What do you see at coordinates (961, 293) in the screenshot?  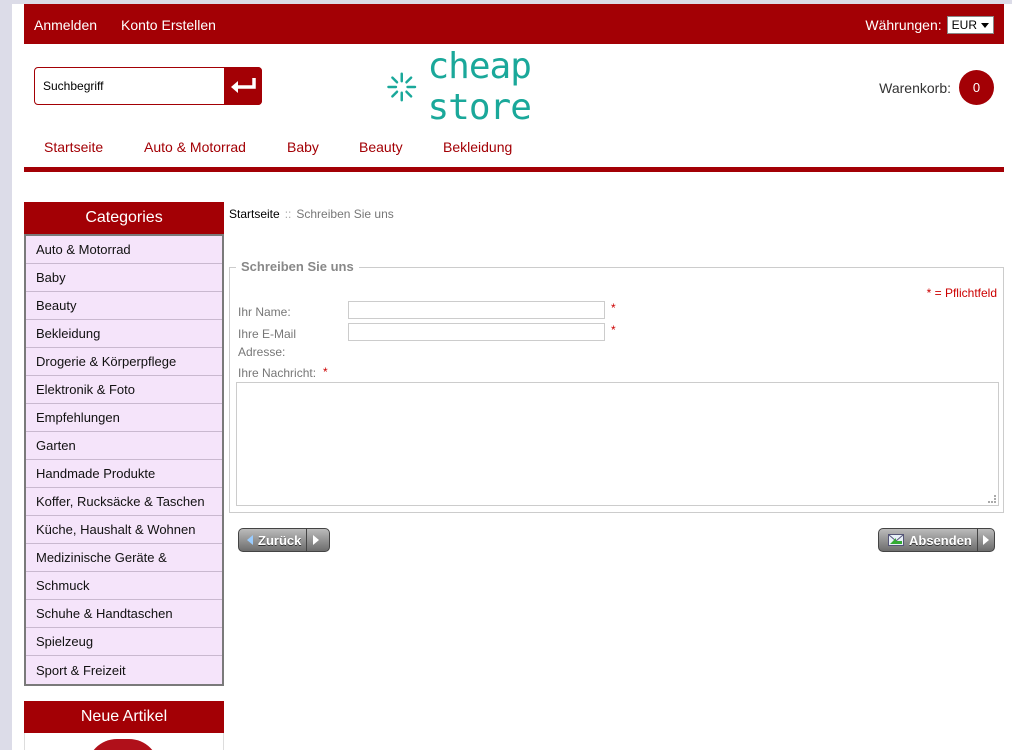 I see `required-note: * = Pflichtfeld` at bounding box center [961, 293].